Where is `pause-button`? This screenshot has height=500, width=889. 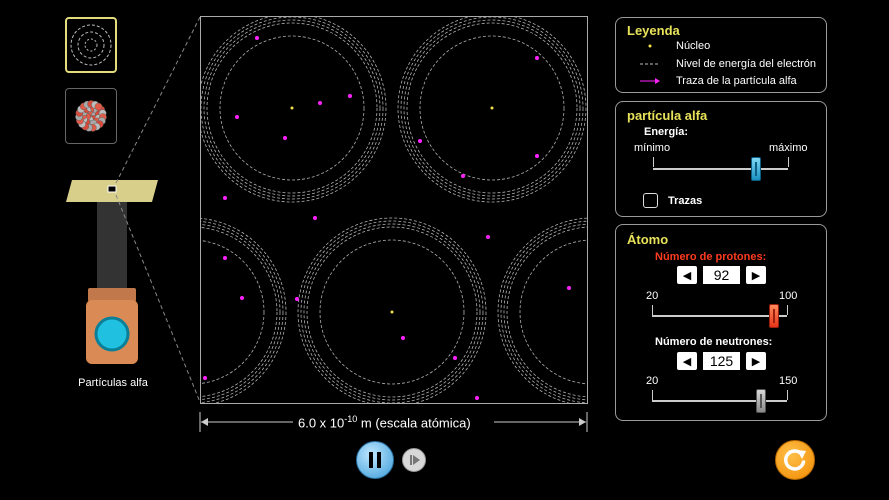
pause-button is located at coordinates (375, 460).